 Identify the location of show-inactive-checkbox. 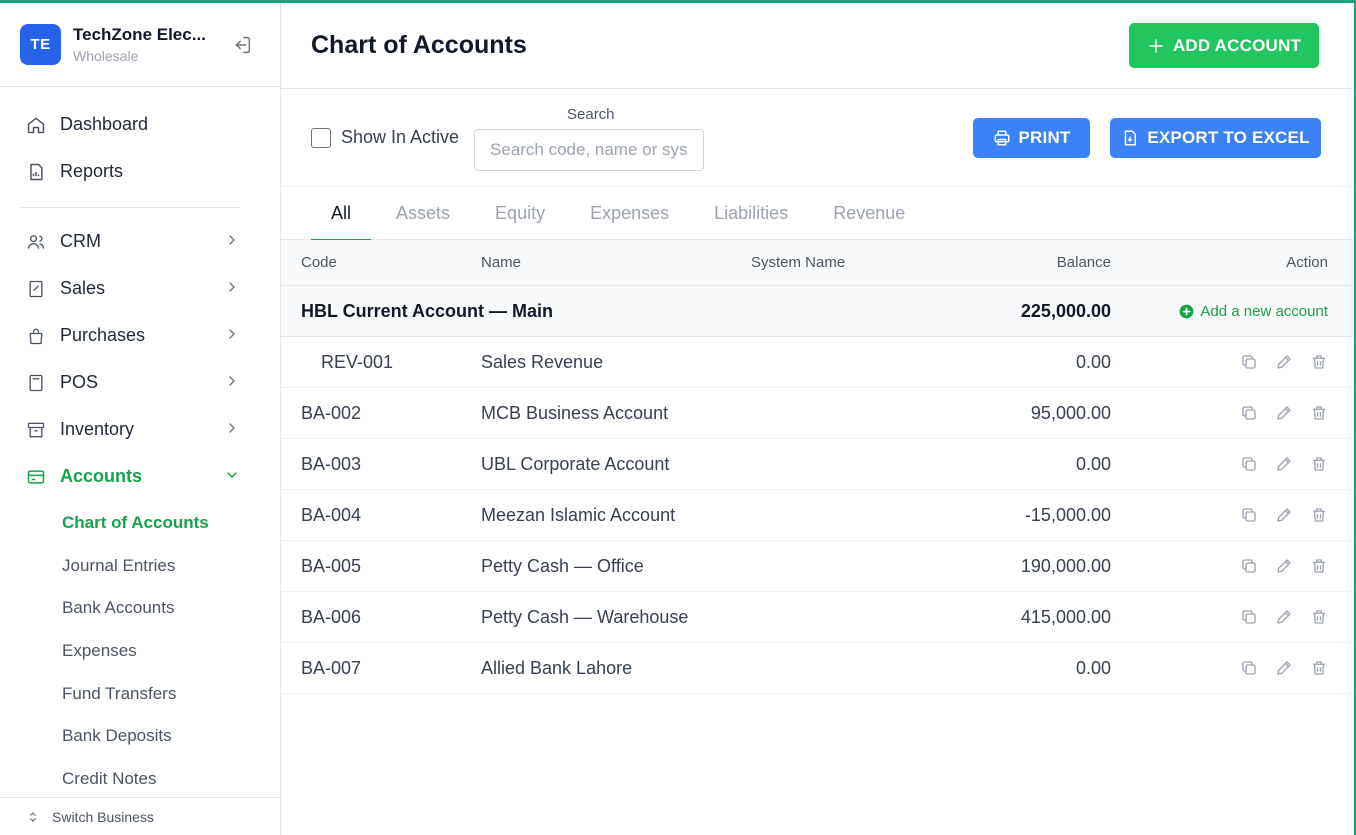
(321, 137).